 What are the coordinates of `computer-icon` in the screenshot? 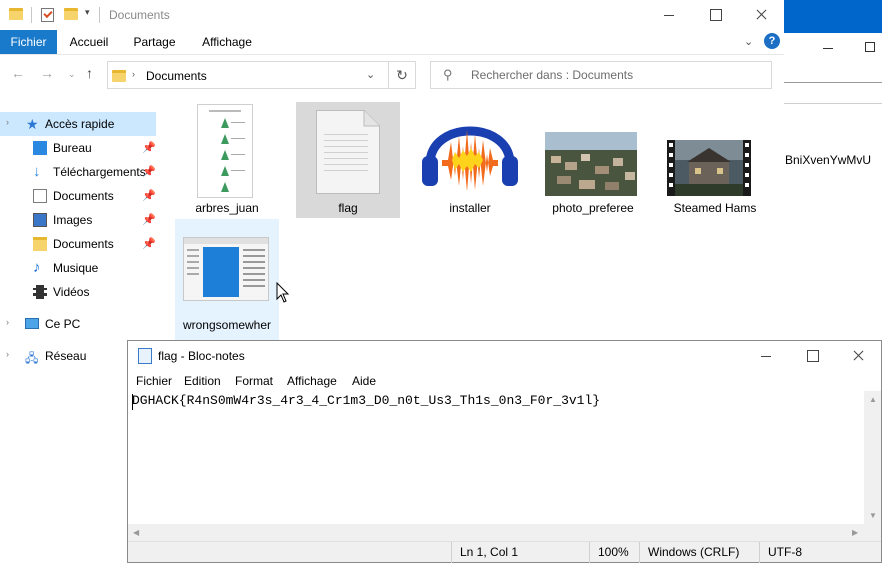 It's located at (32, 323).